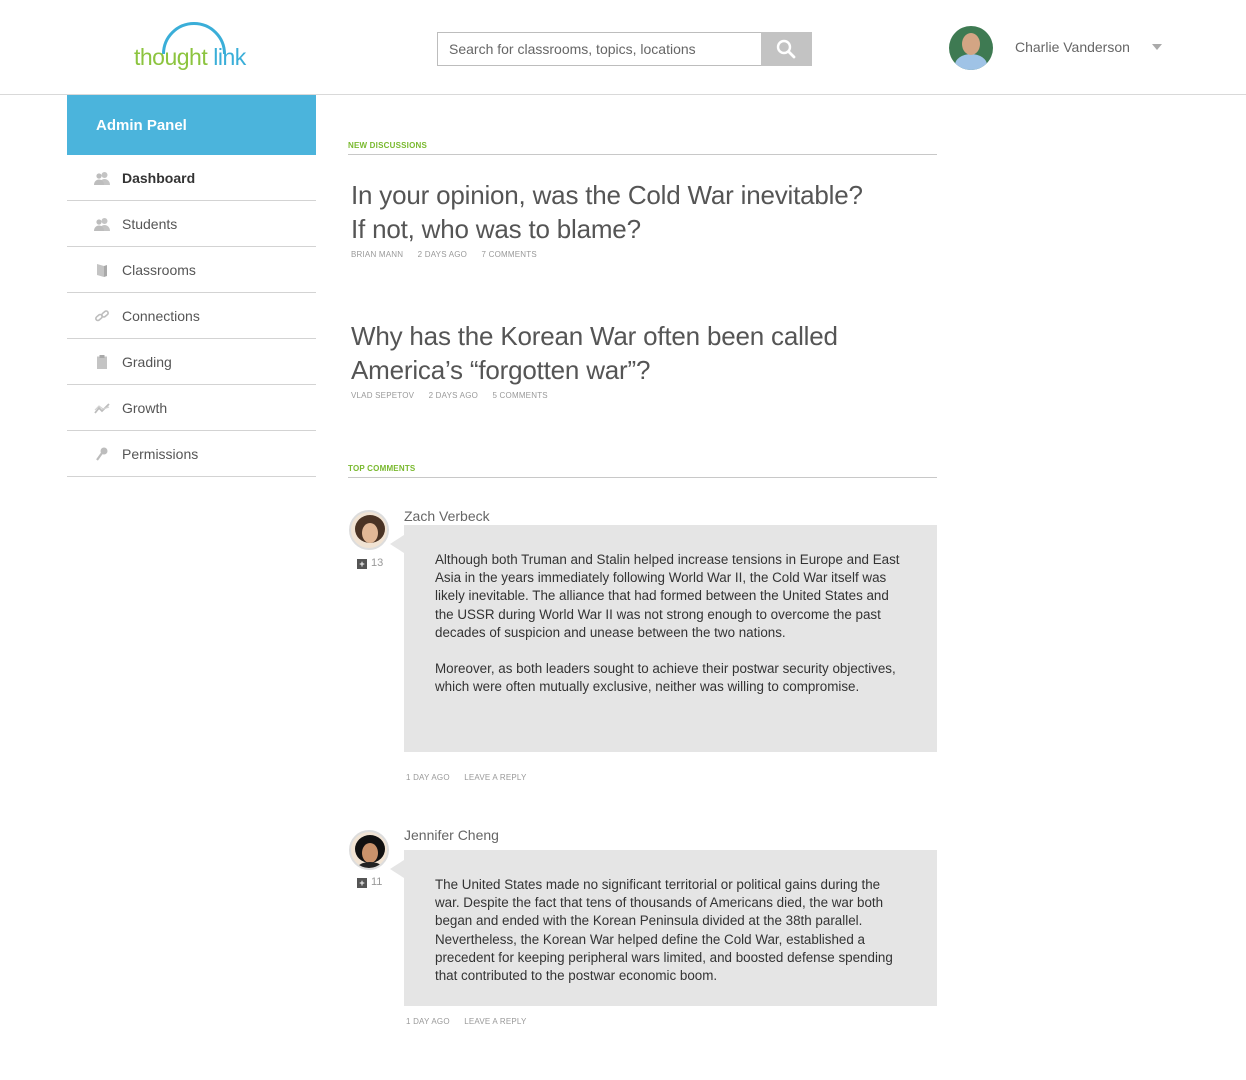  I want to click on top-comments-heading: TOP COMMENTS, so click(382, 468).